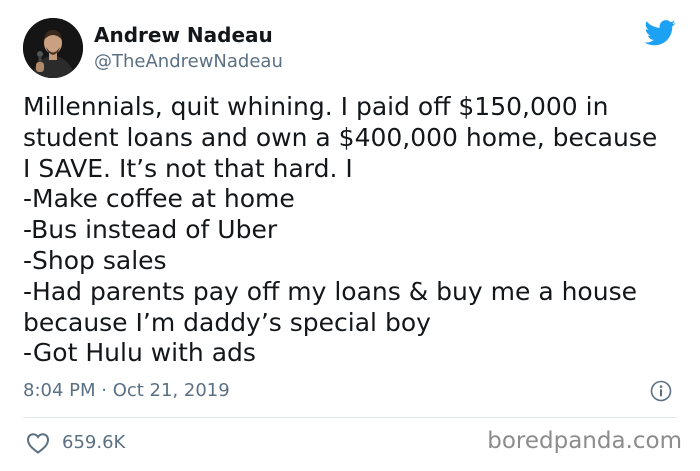 Image resolution: width=700 pixels, height=471 pixels. I want to click on user-handle: @TheAndrewNadeau, so click(188, 61).